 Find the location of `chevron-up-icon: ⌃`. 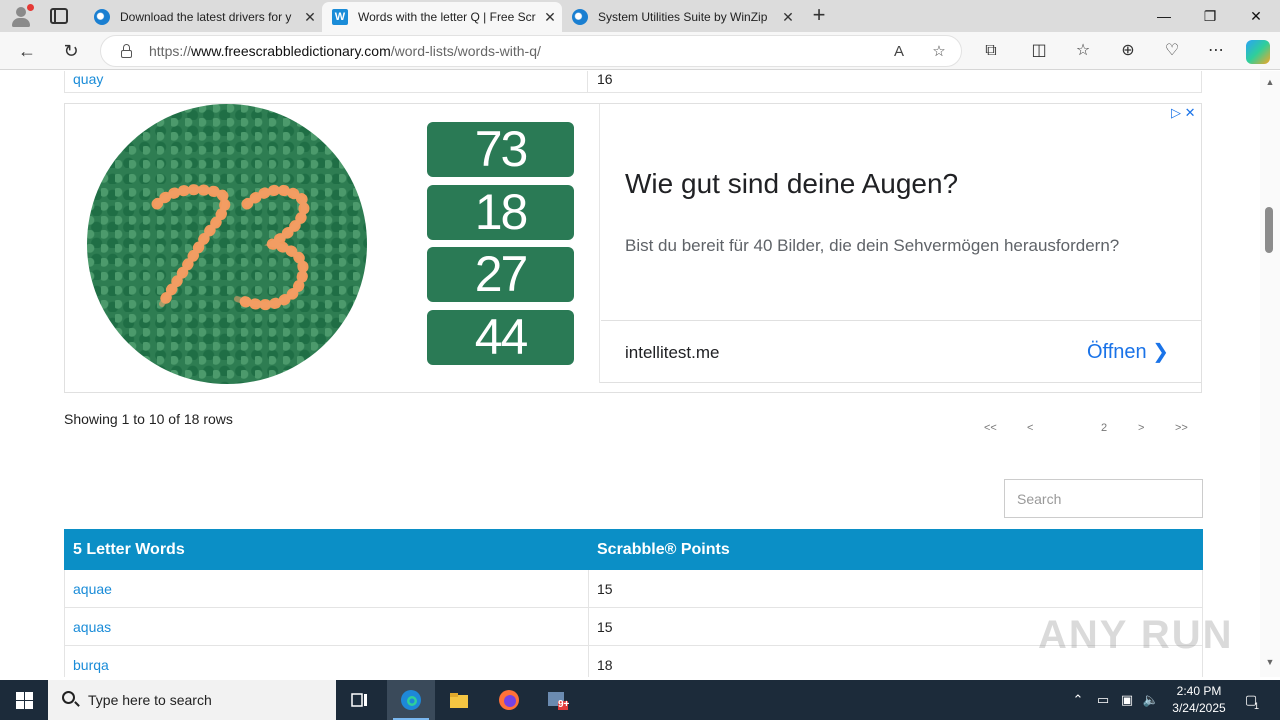

chevron-up-icon: ⌃ is located at coordinates (1078, 700).